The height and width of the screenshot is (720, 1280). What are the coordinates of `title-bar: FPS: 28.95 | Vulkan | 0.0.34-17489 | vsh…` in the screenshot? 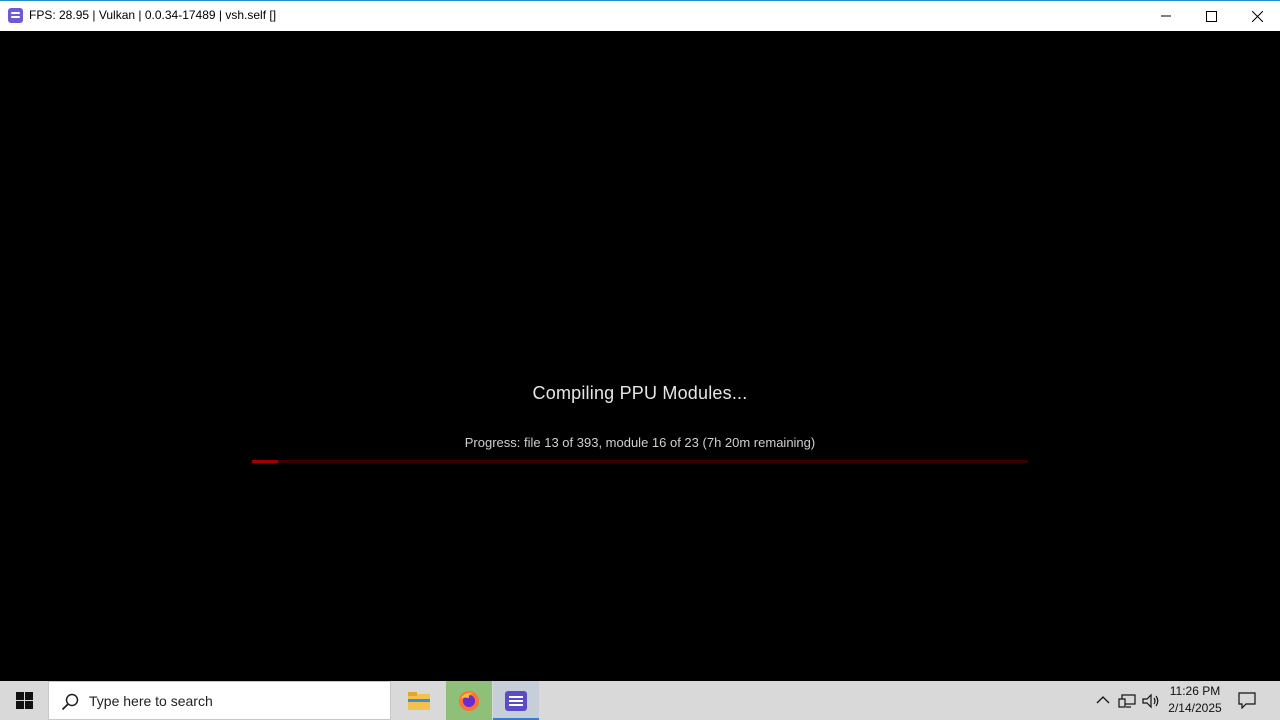 It's located at (640, 15).